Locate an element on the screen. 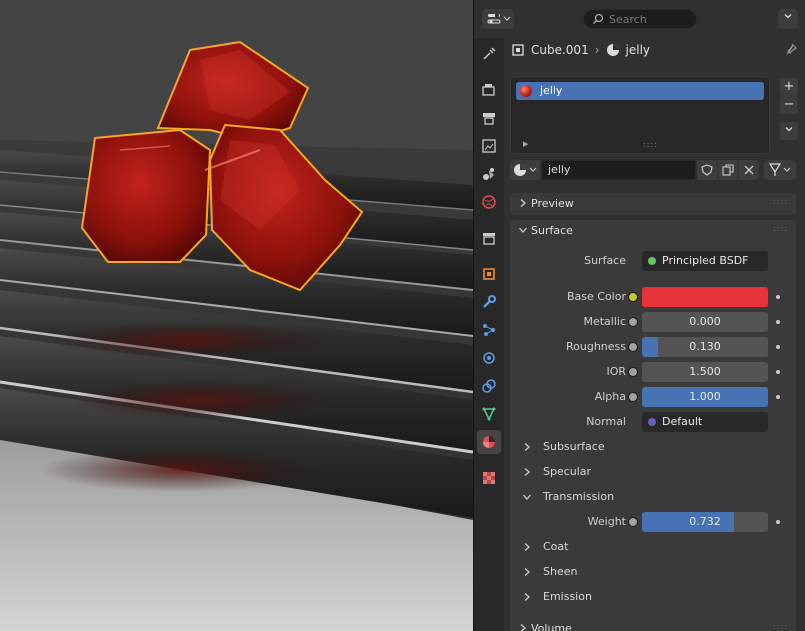 This screenshot has width=805, height=631. surface-shader-row: Surface Principled BSDF is located at coordinates (653, 261).